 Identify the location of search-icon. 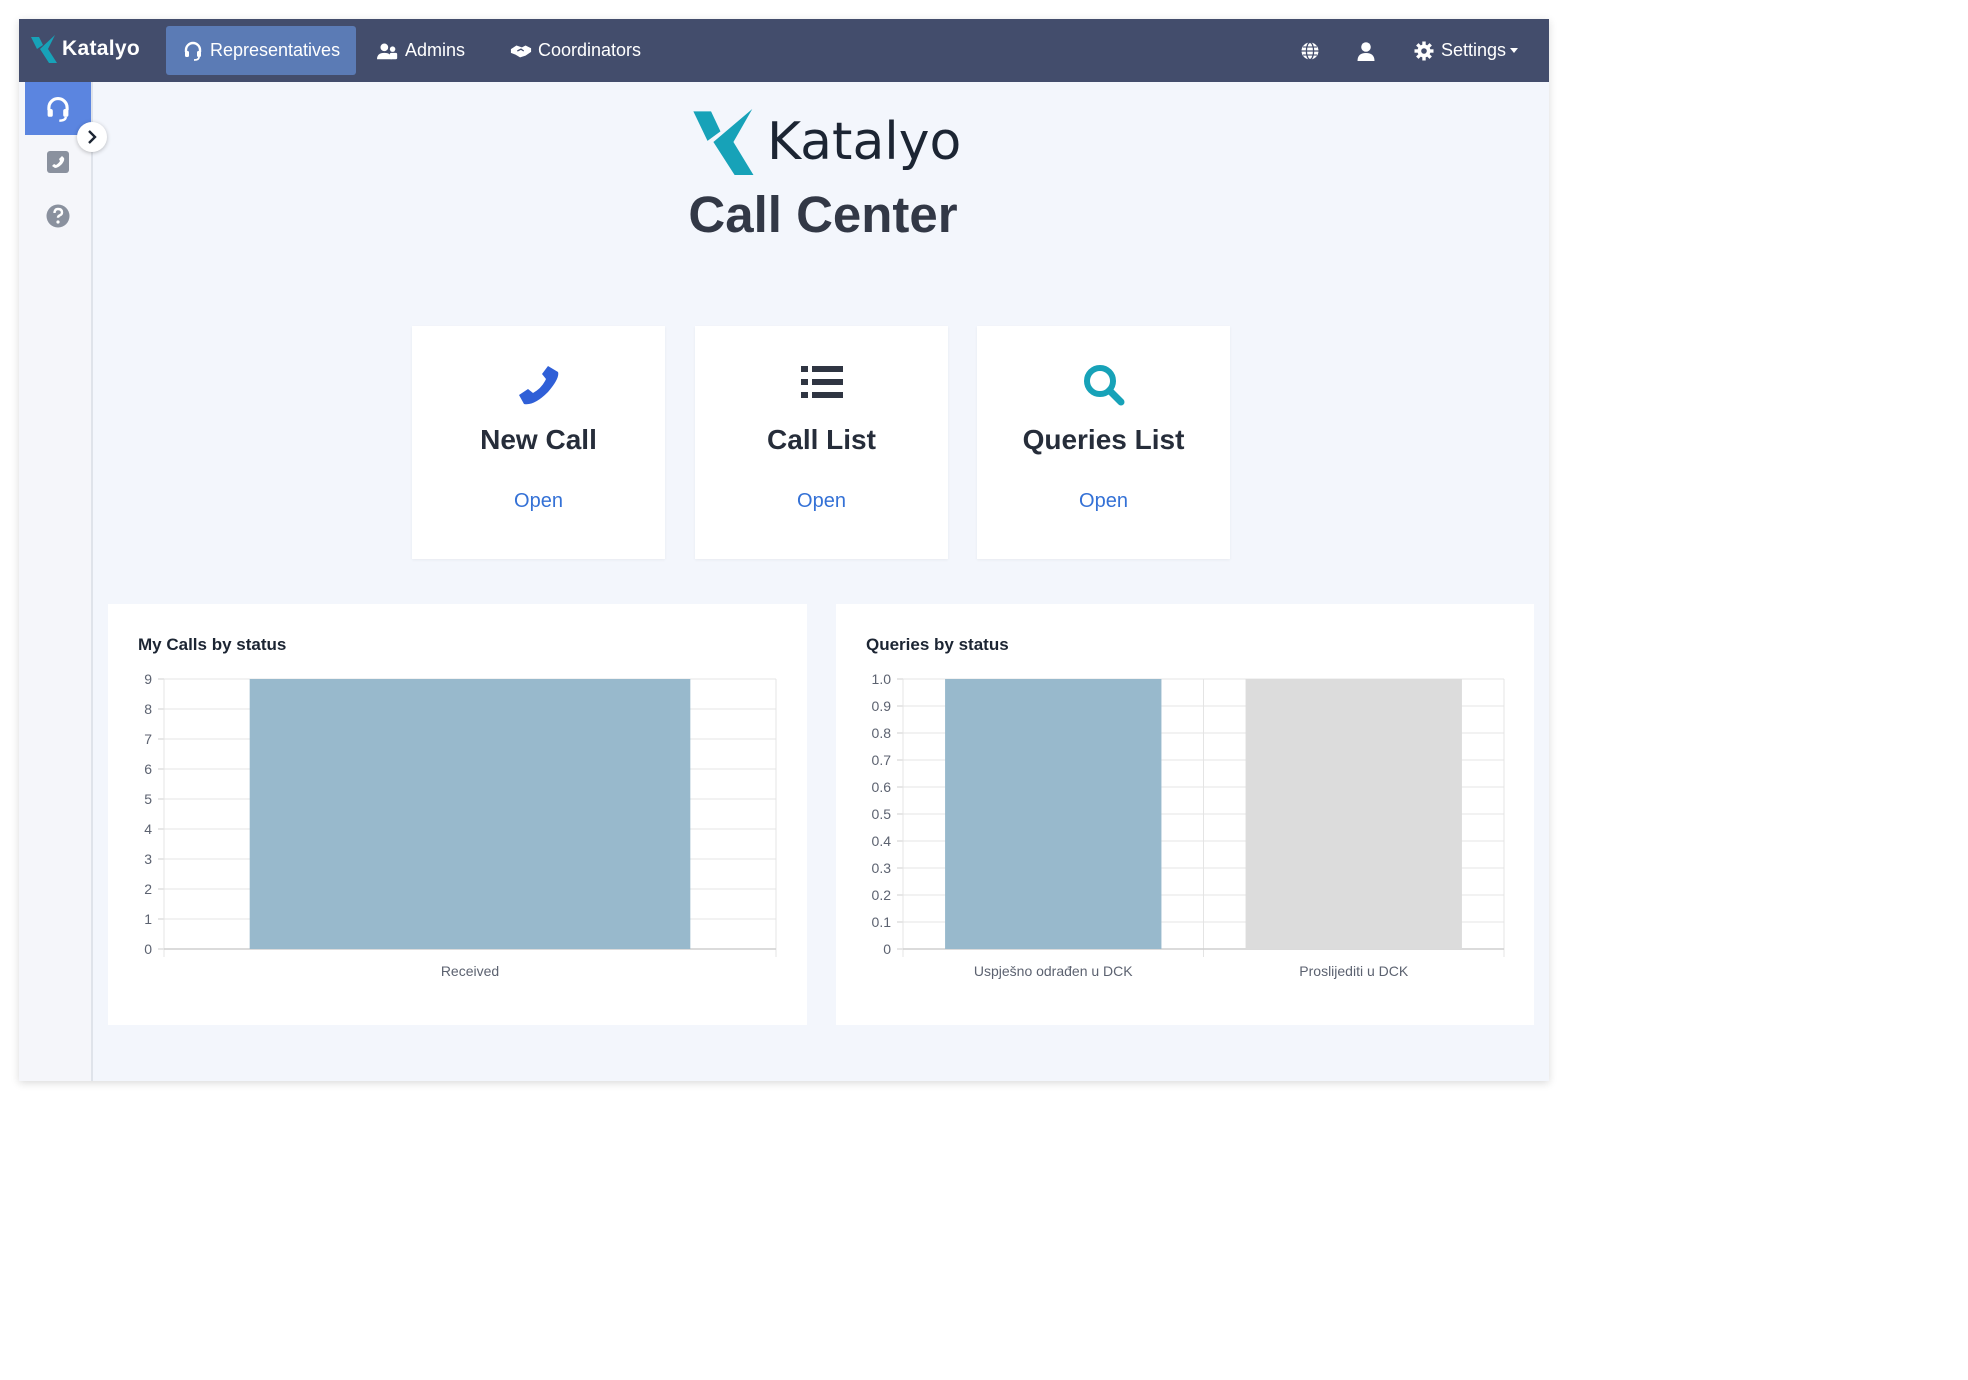
(1103, 385).